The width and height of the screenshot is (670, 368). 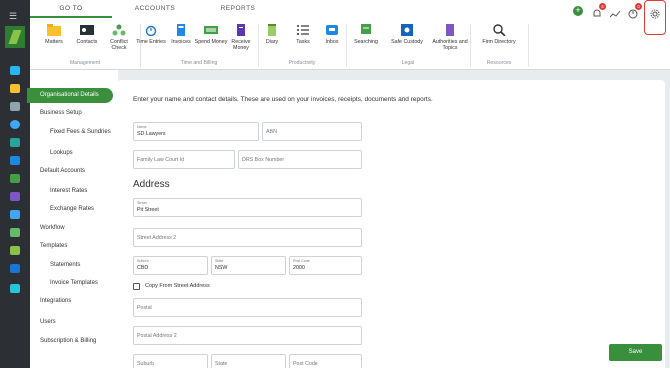 I want to click on calendar-icon, so click(x=15, y=142).